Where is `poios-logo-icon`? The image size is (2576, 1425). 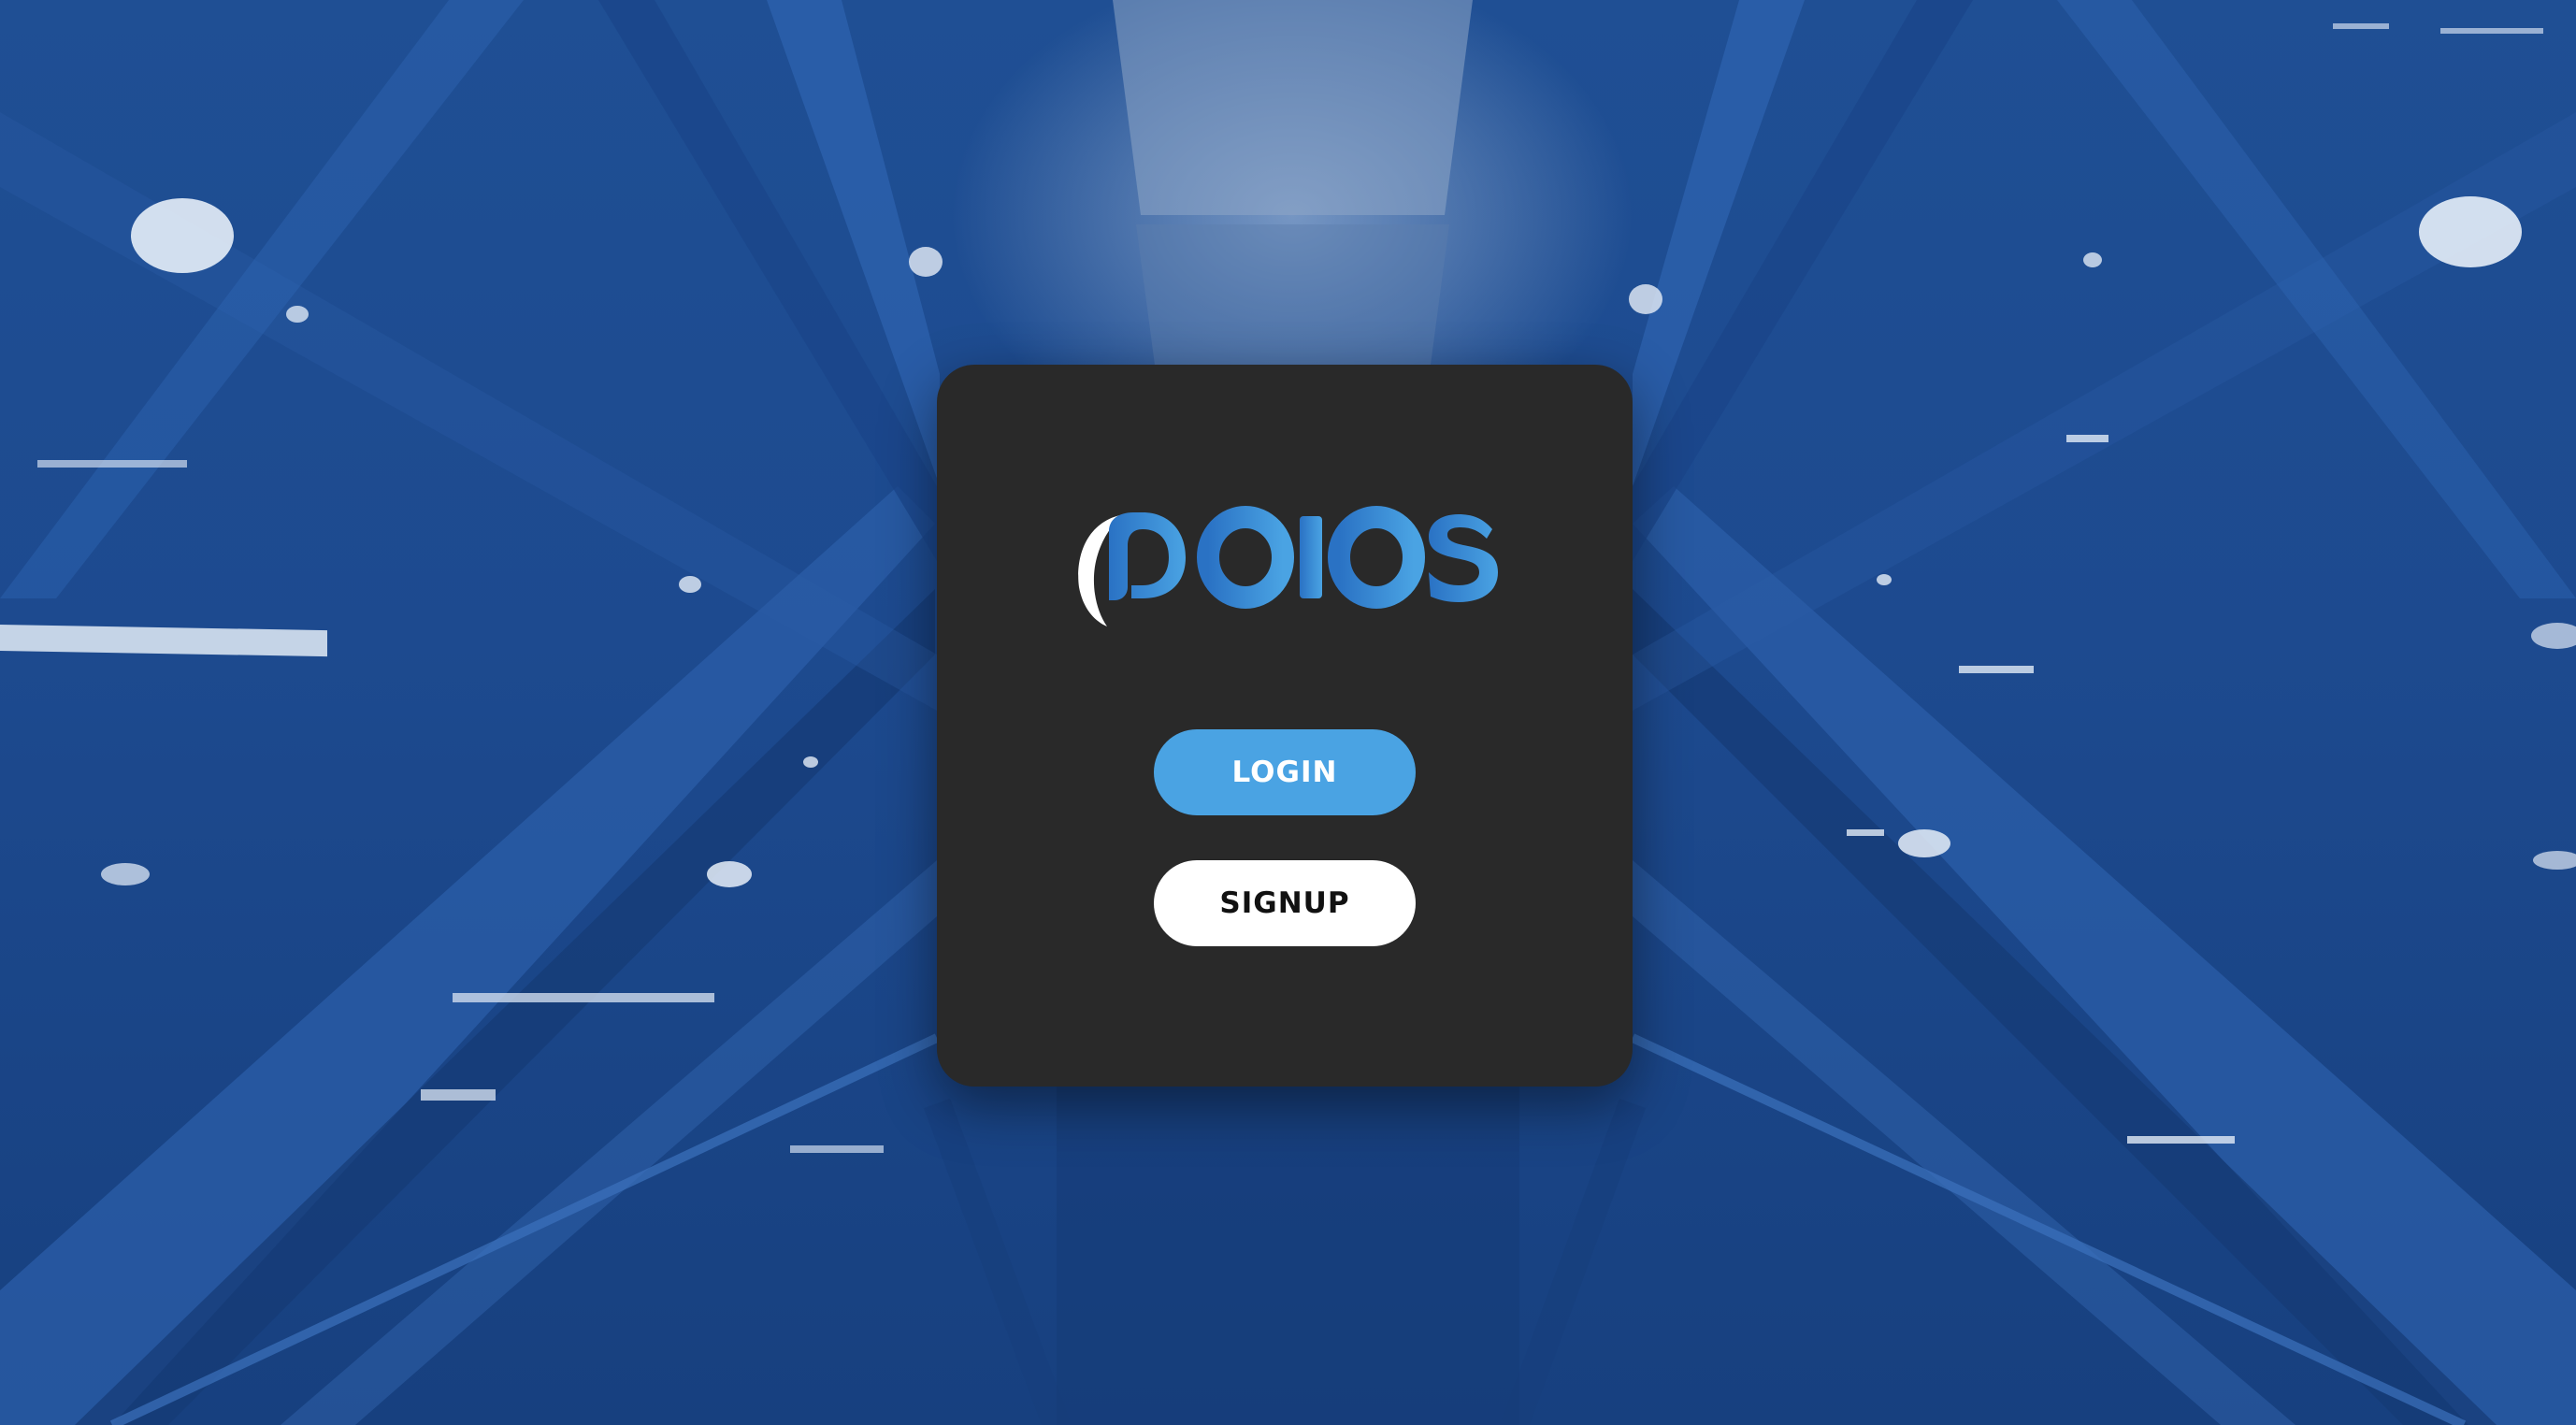
poios-logo-icon is located at coordinates (1286, 568).